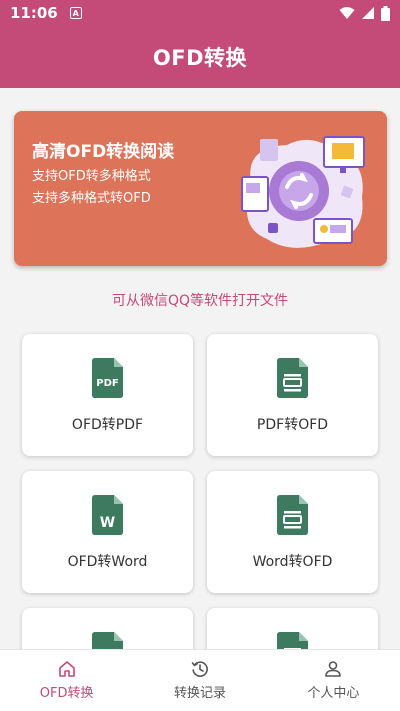 This screenshot has width=400, height=711. I want to click on status-icons, so click(364, 13).